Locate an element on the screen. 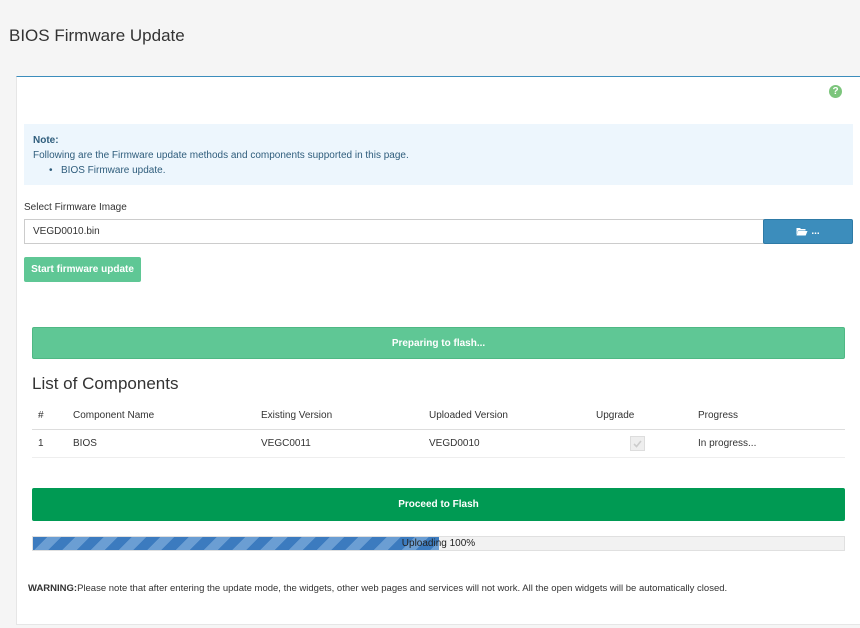 The image size is (860, 628). header-uploaded-version: Uploaded Version is located at coordinates (468, 415).